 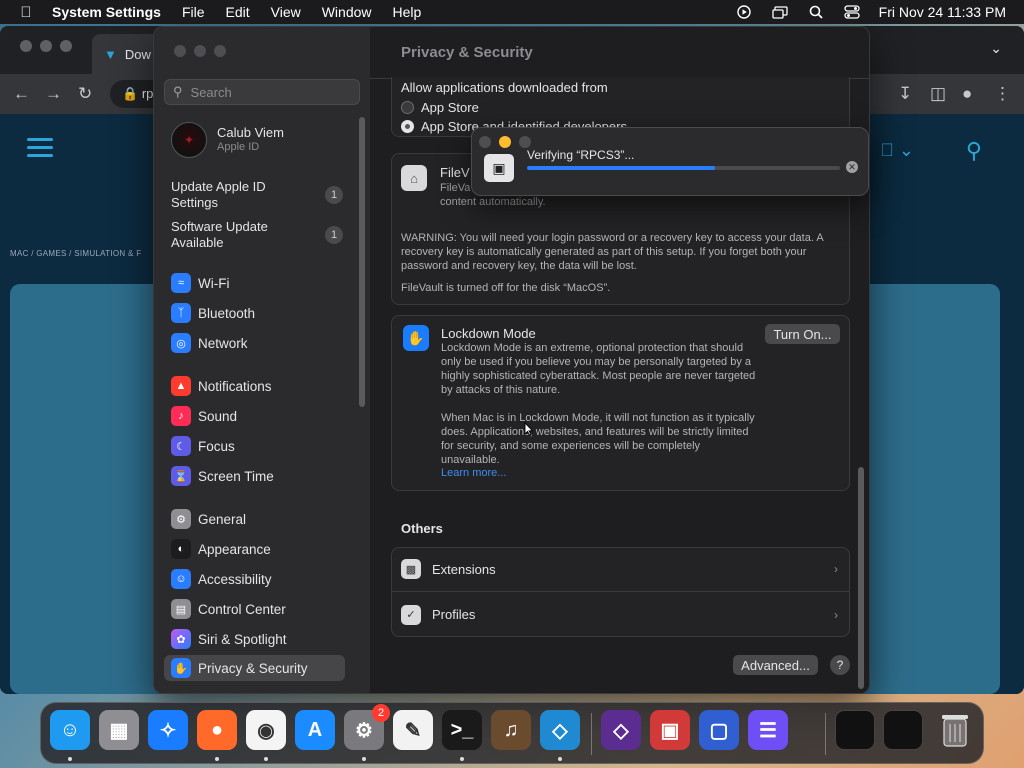 What do you see at coordinates (257, 195) in the screenshot?
I see `update-apple-id-notice: Update Apple ID Settings 1` at bounding box center [257, 195].